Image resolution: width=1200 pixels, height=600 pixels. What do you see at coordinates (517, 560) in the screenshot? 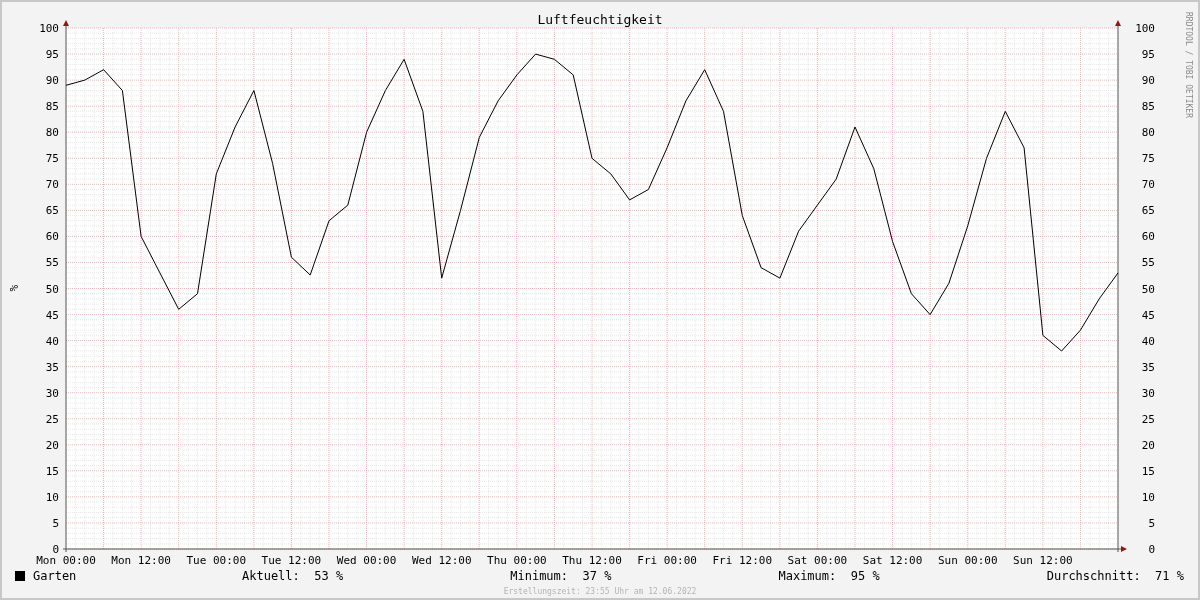
I see `x-tick-label: Thu 00:00` at bounding box center [517, 560].